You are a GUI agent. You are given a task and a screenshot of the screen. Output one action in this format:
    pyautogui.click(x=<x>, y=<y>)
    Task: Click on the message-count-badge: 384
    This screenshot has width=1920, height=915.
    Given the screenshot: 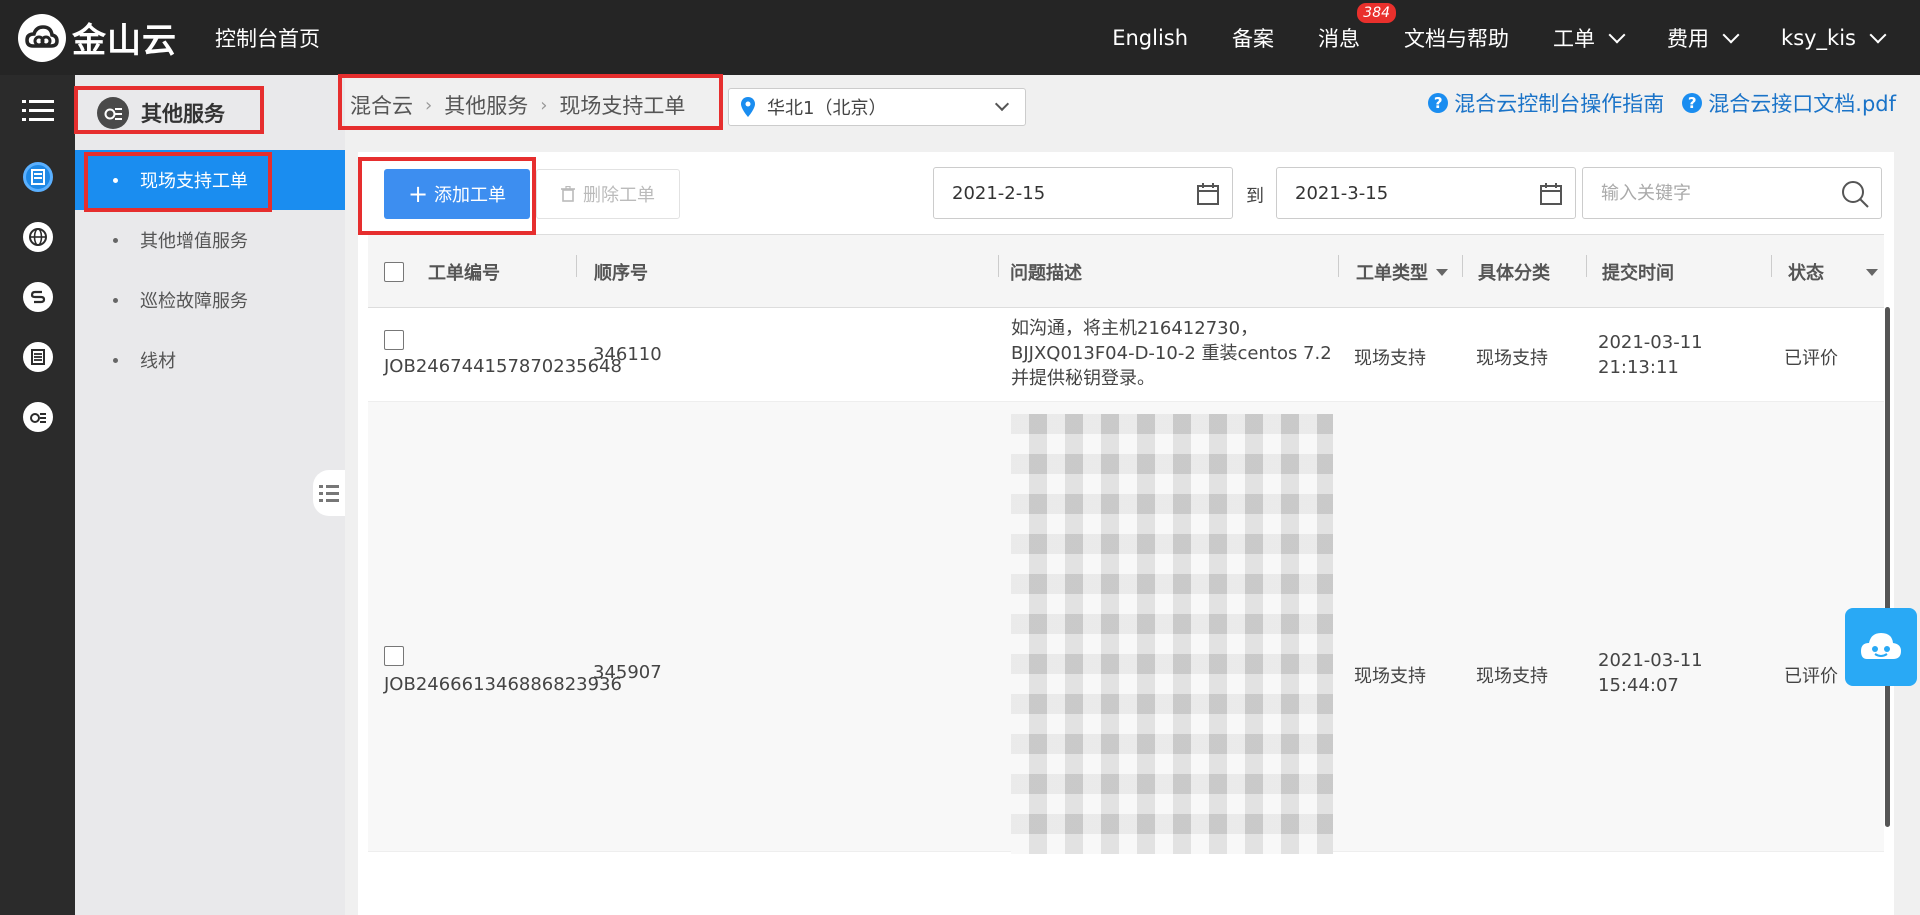 What is the action you would take?
    pyautogui.click(x=1377, y=12)
    